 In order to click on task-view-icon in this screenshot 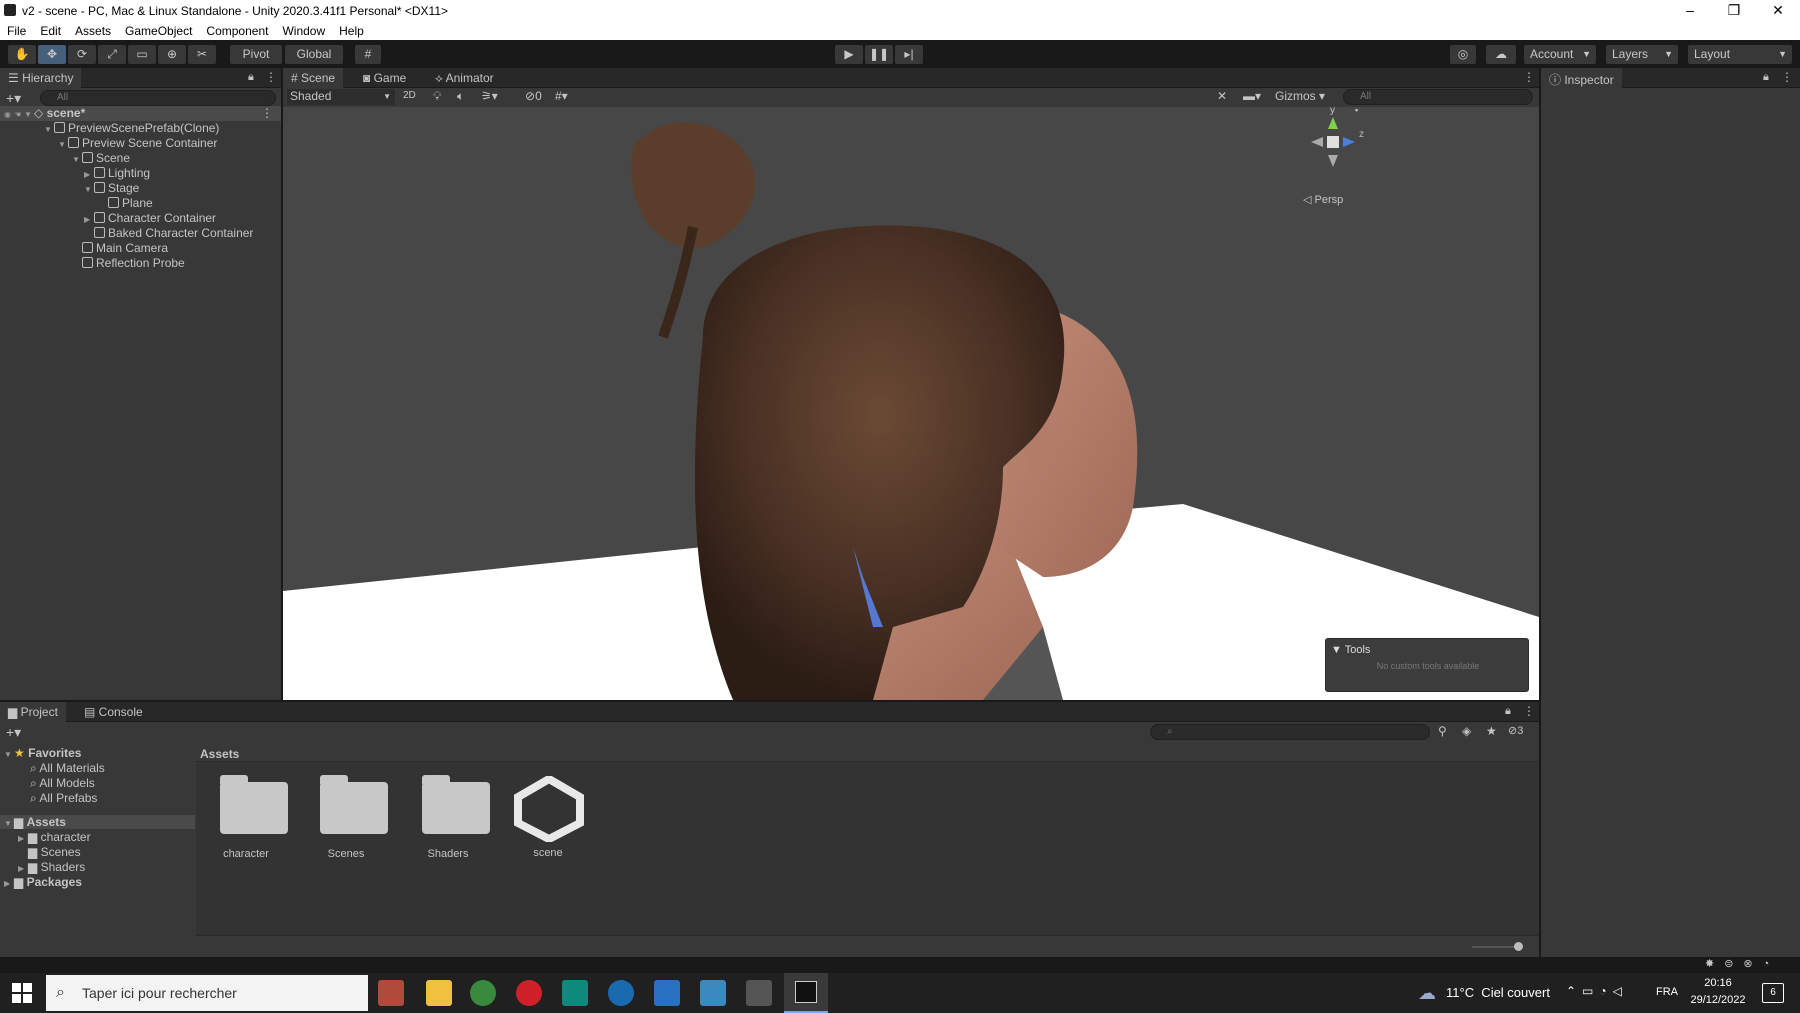, I will do `click(391, 993)`.